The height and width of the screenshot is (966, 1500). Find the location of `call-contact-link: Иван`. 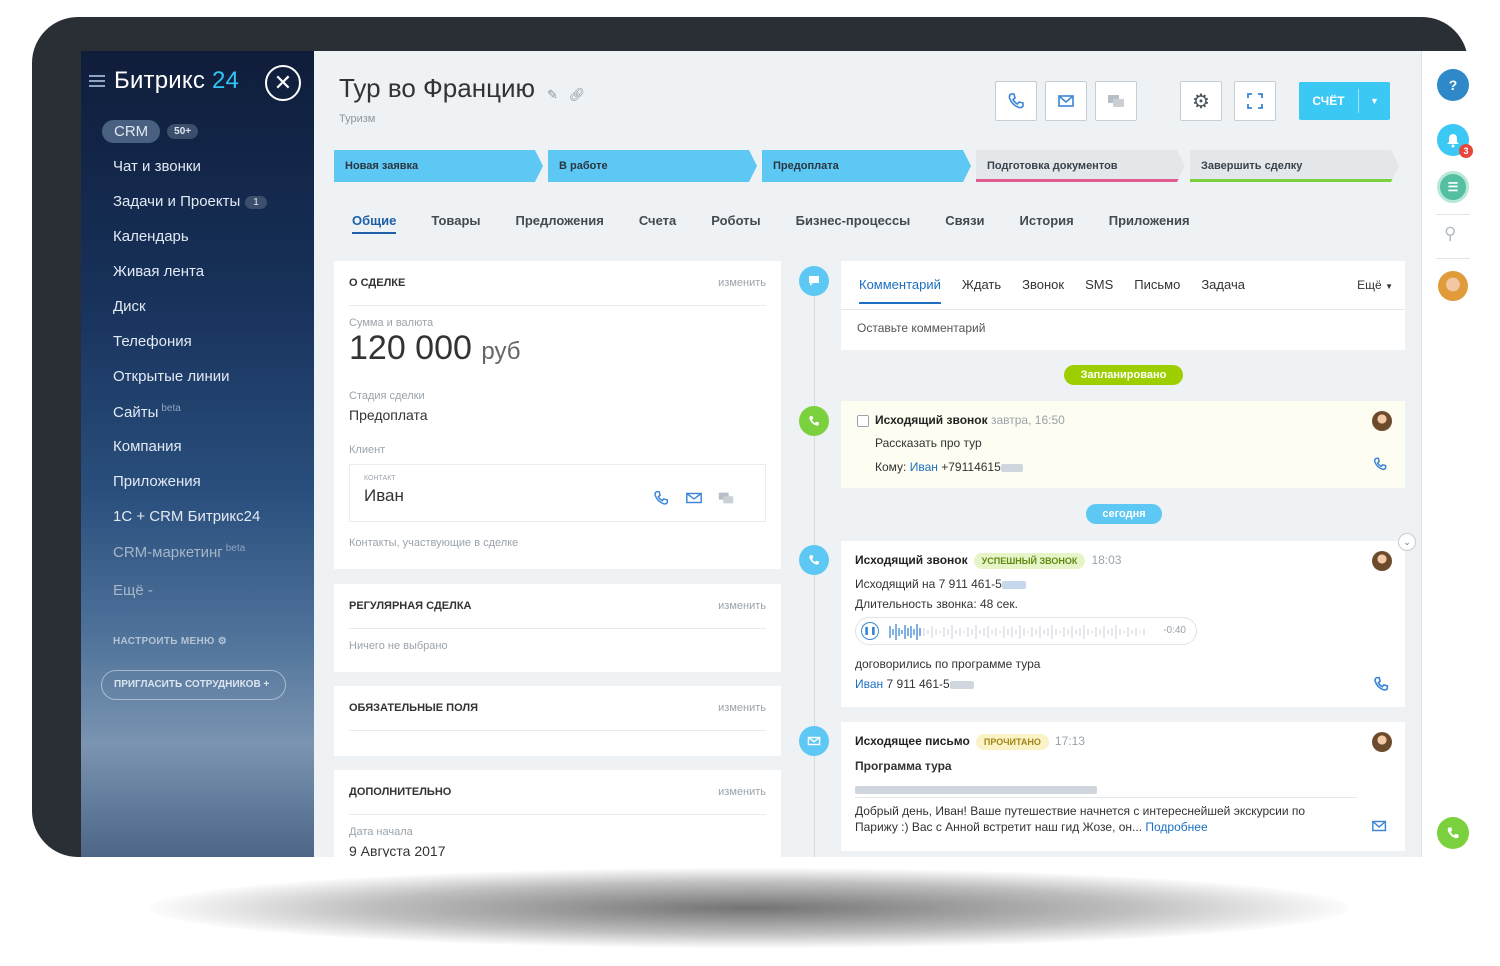

call-contact-link: Иван is located at coordinates (869, 684).